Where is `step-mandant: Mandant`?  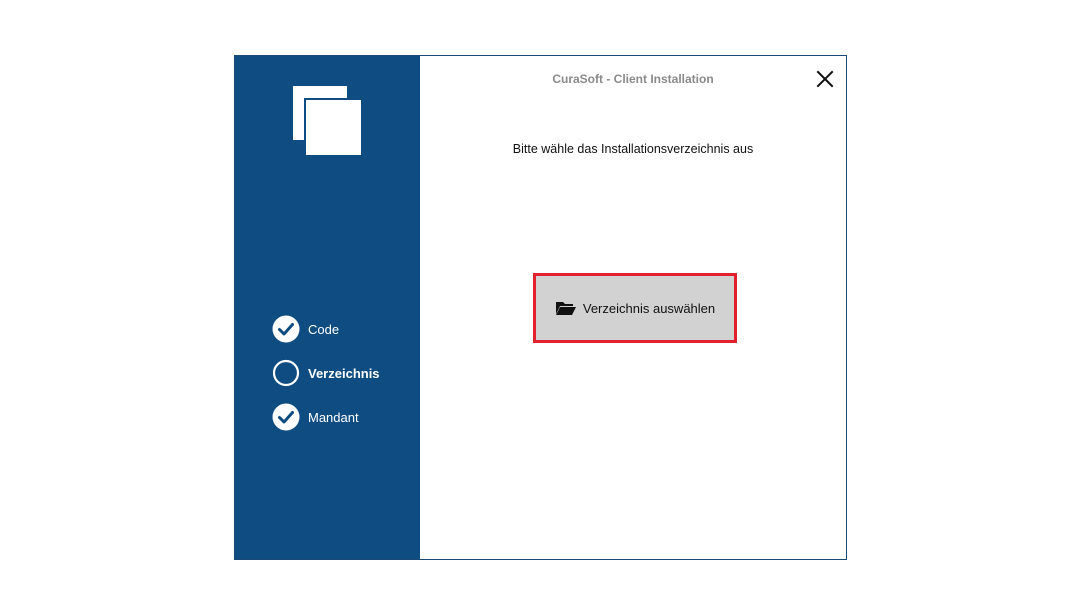
step-mandant: Mandant is located at coordinates (326, 417).